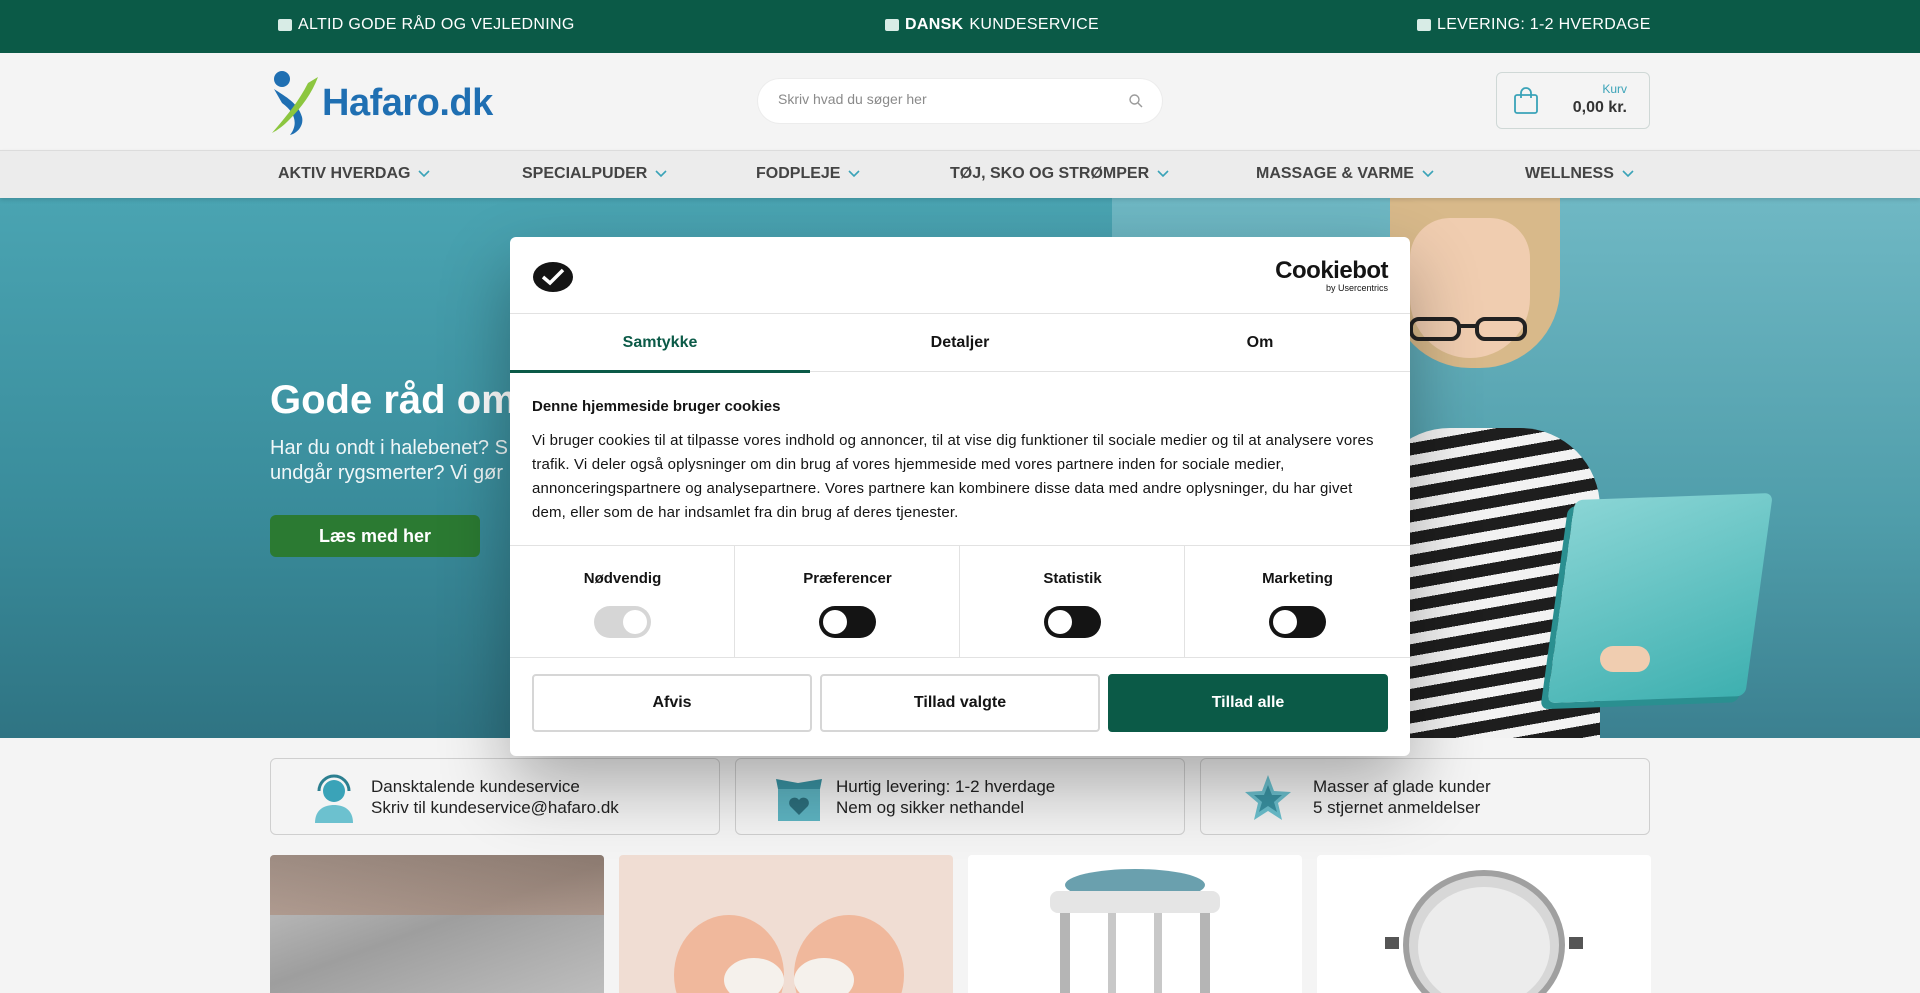 The image size is (1920, 993). What do you see at coordinates (622, 578) in the screenshot?
I see `category-label: Nødvendig` at bounding box center [622, 578].